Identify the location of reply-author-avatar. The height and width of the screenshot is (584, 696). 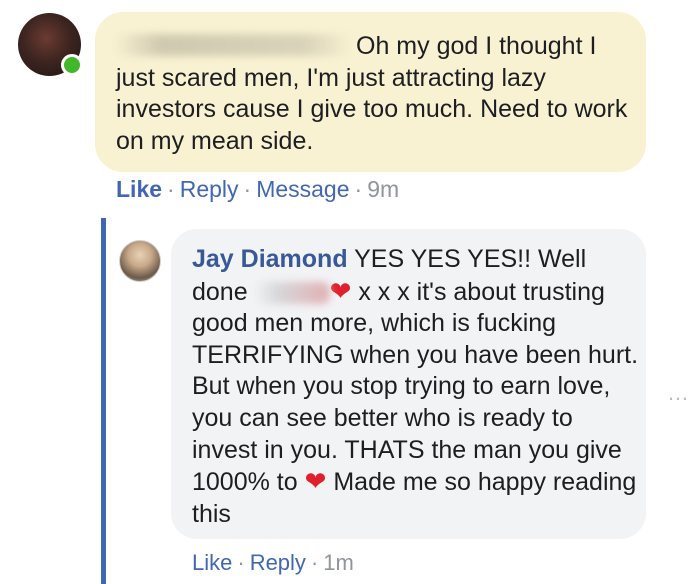
(140, 261).